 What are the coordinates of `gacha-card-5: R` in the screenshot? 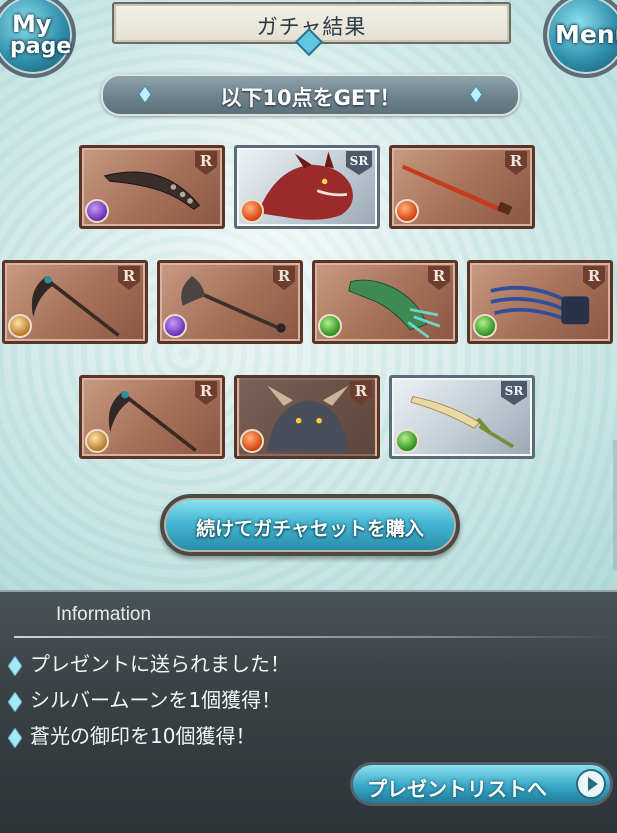 It's located at (230, 302).